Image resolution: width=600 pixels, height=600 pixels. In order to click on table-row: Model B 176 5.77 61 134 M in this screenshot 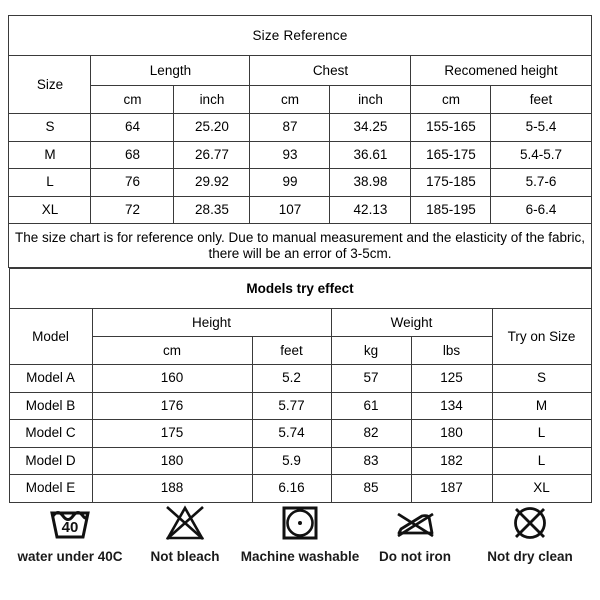, I will do `click(300, 405)`.